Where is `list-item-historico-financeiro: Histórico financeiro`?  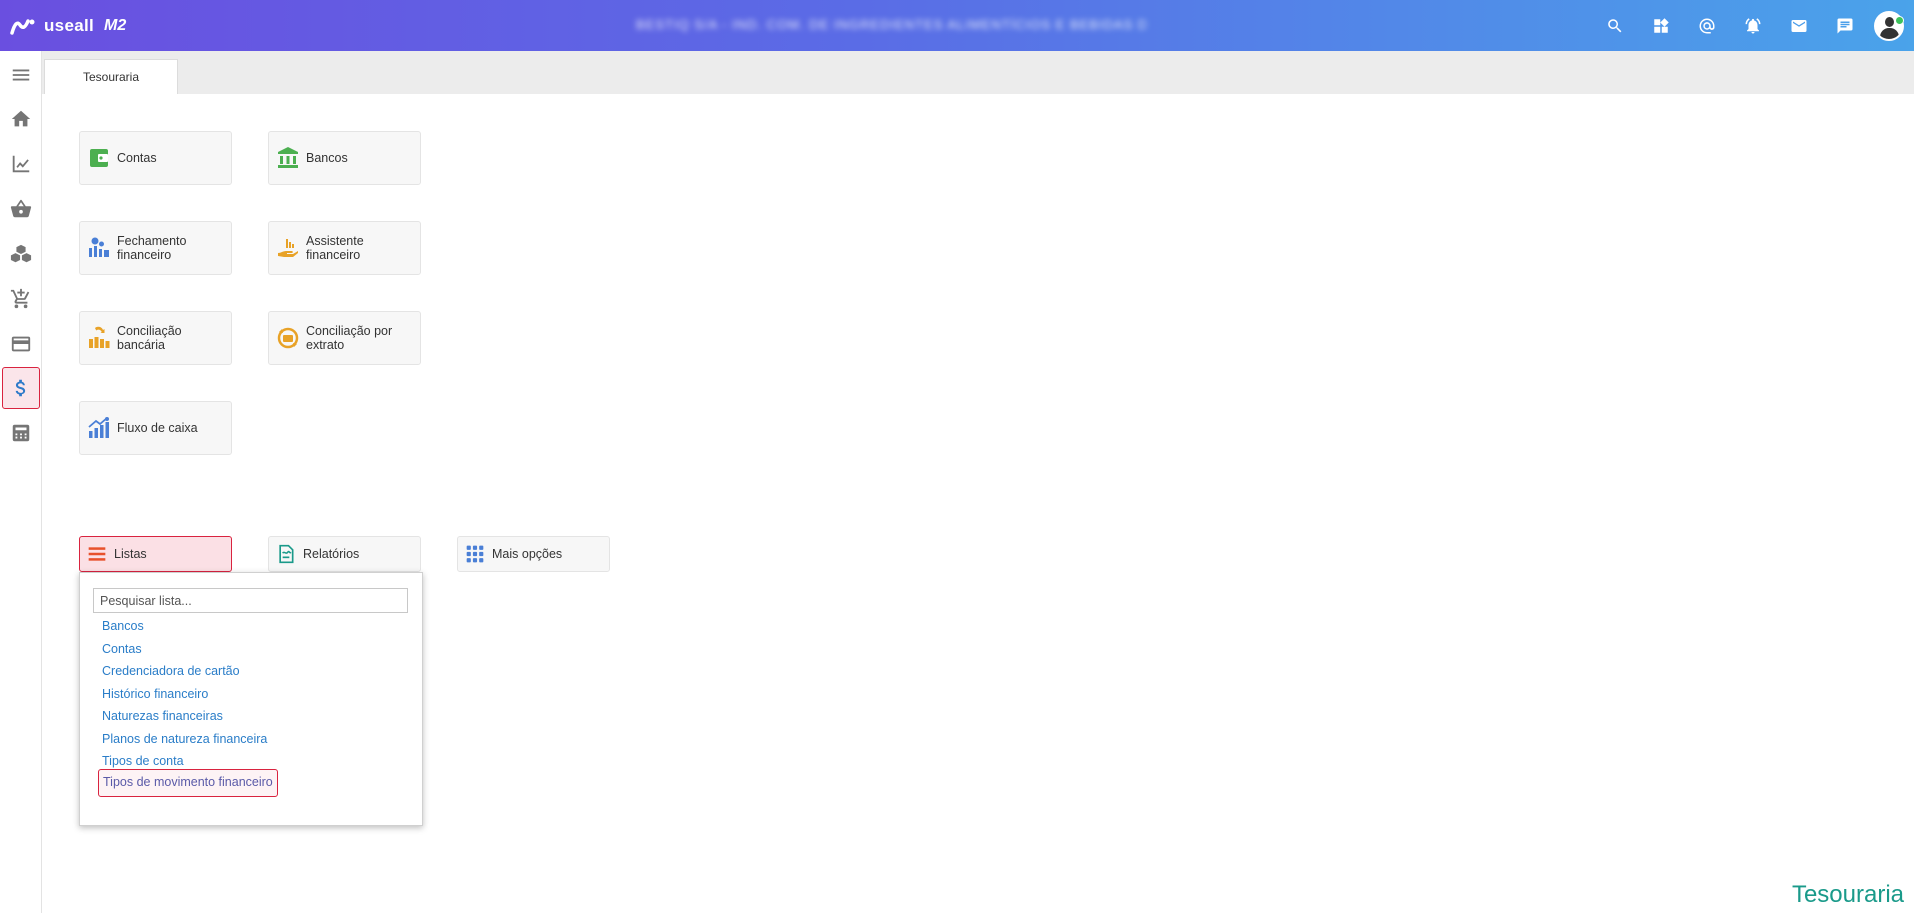 list-item-historico-financeiro: Histórico financeiro is located at coordinates (155, 694).